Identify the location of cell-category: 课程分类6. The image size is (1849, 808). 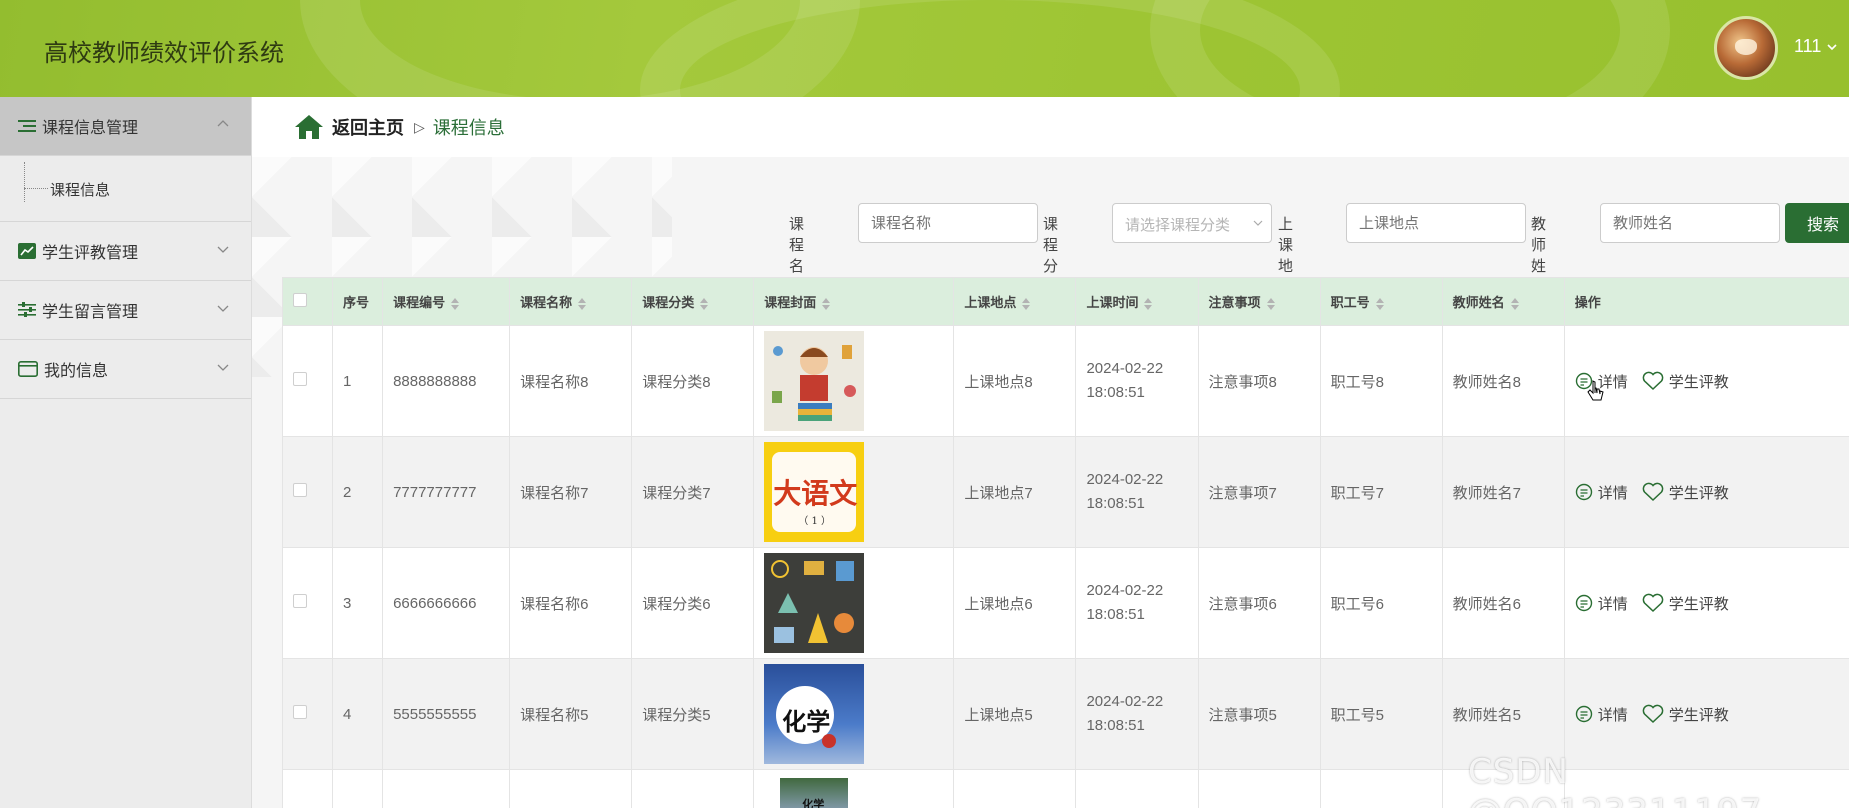
(693, 603).